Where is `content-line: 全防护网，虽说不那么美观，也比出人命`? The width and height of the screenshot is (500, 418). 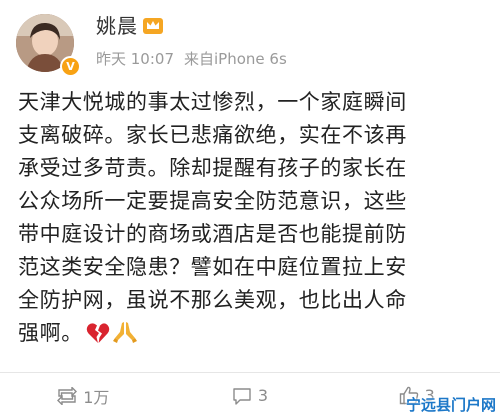 content-line: 全防护网，虽说不那么美观，也比出人命 is located at coordinates (212, 300).